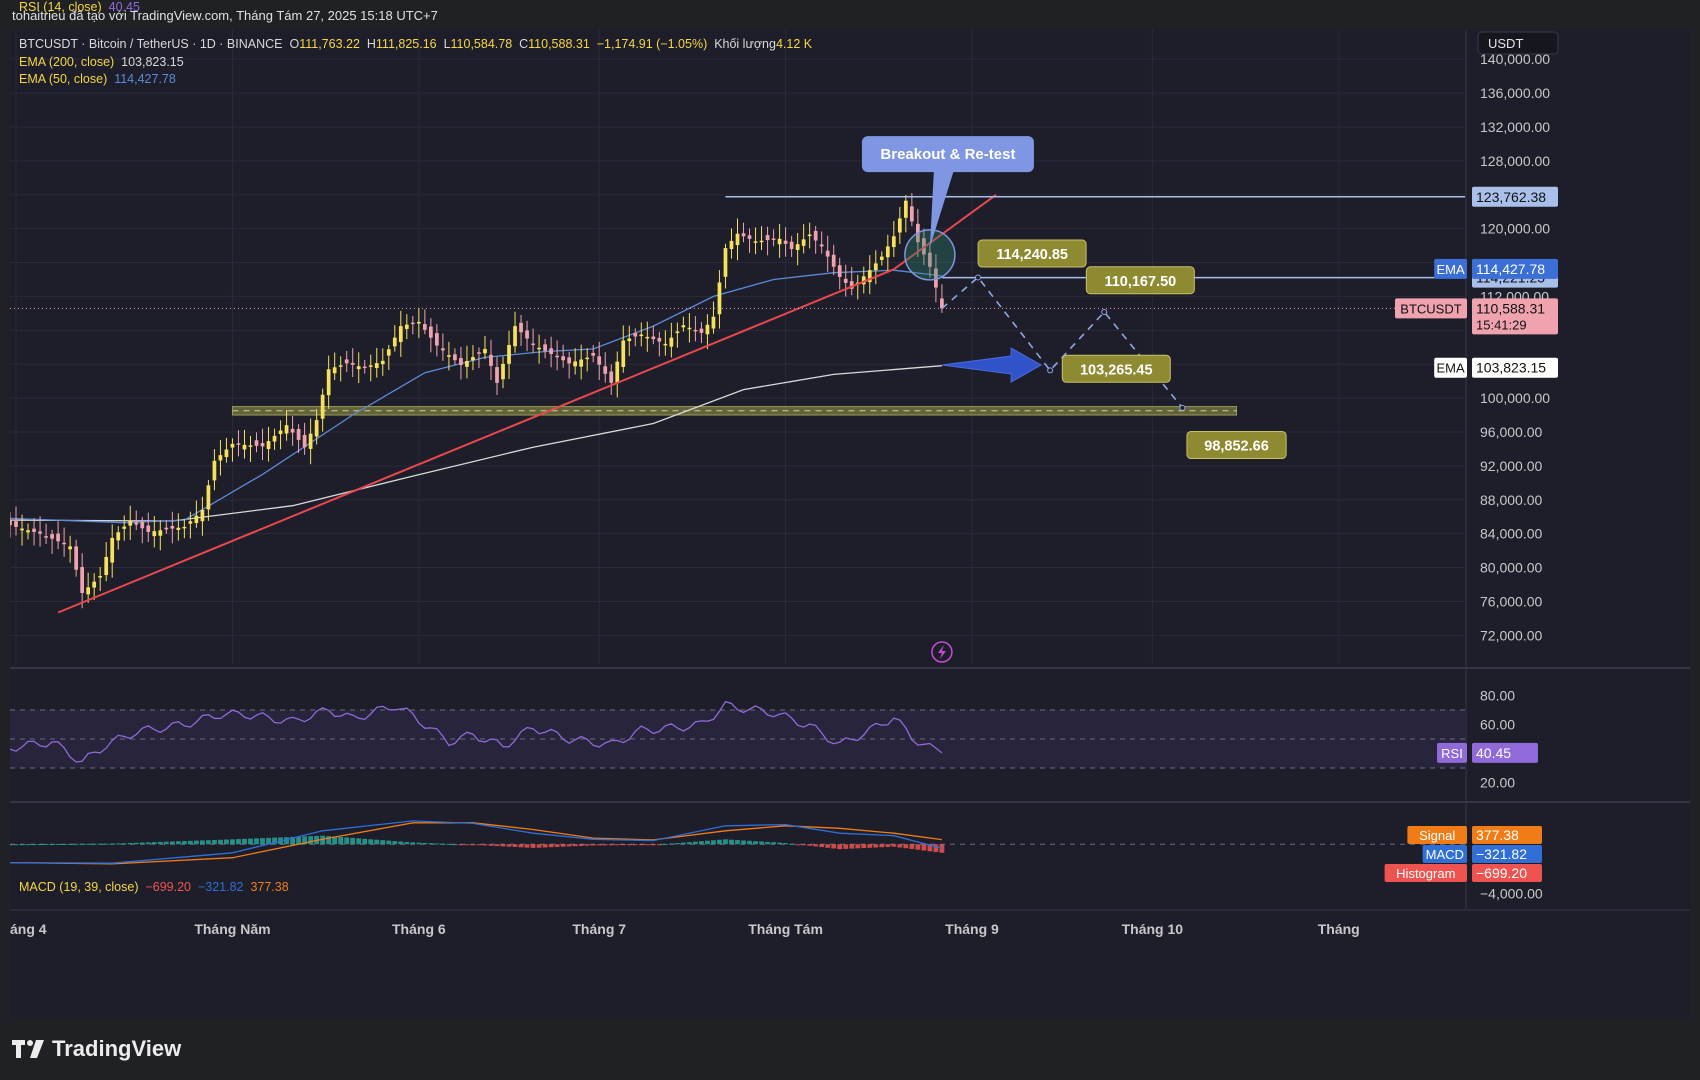 The image size is (1700, 1080). Describe the element at coordinates (101, 62) in the screenshot. I see `ema200-legend: EMA (200, close) 103,823.15` at that location.